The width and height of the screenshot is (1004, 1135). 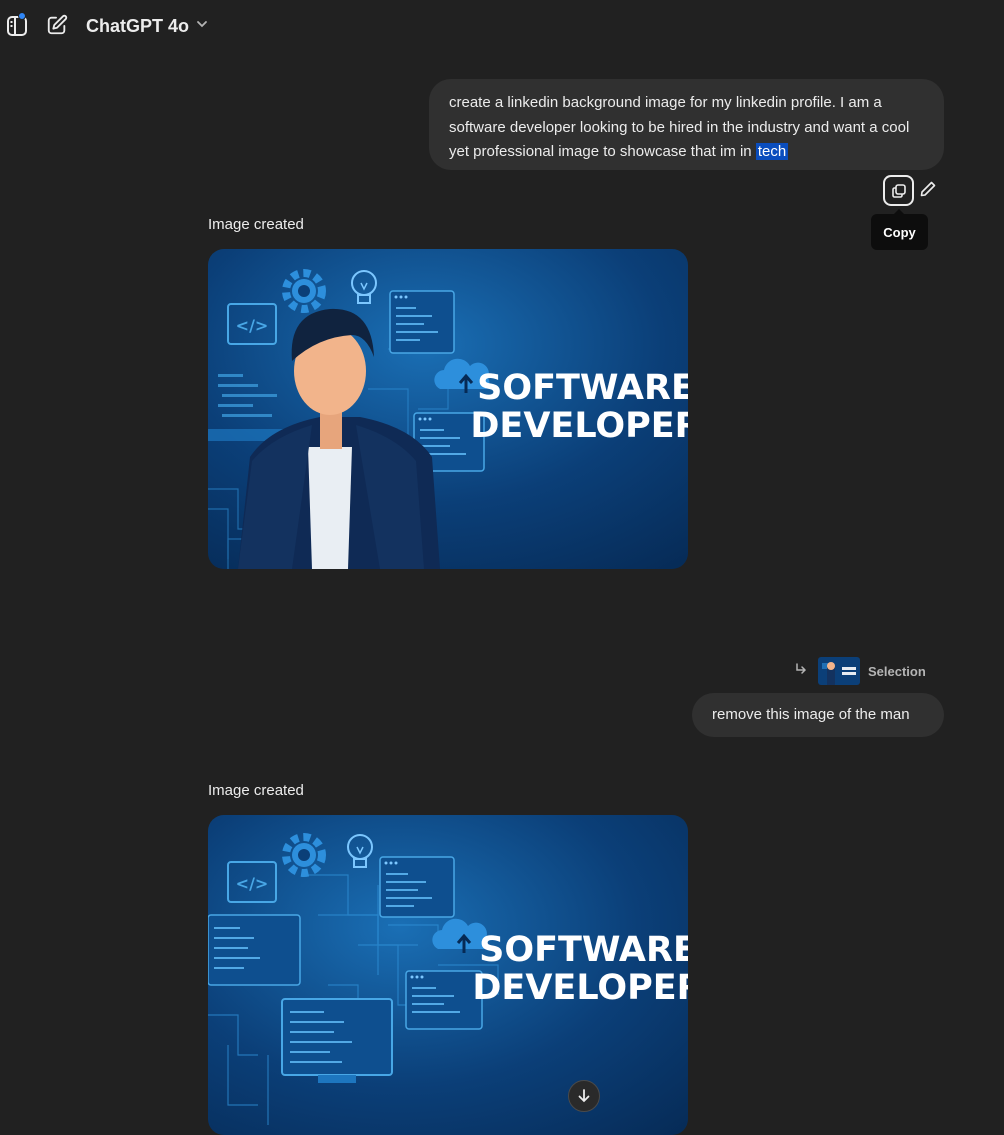 I want to click on copy-tooltip: Copy, so click(x=899, y=229).